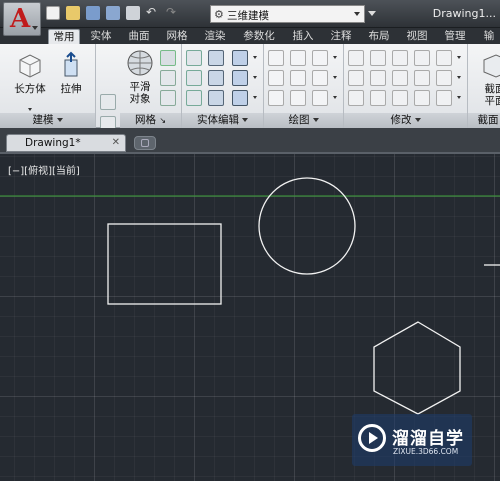 The height and width of the screenshot is (481, 500). Describe the element at coordinates (455, 36) in the screenshot. I see `tab-manage: 管理` at that location.